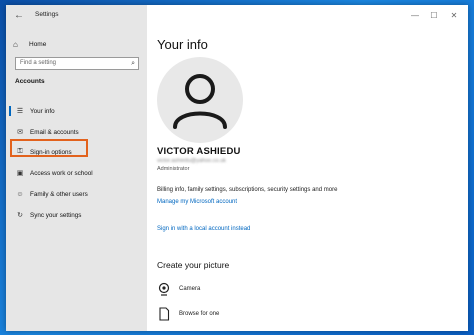  What do you see at coordinates (42, 111) in the screenshot?
I see `sidebar-item-label: Your info` at bounding box center [42, 111].